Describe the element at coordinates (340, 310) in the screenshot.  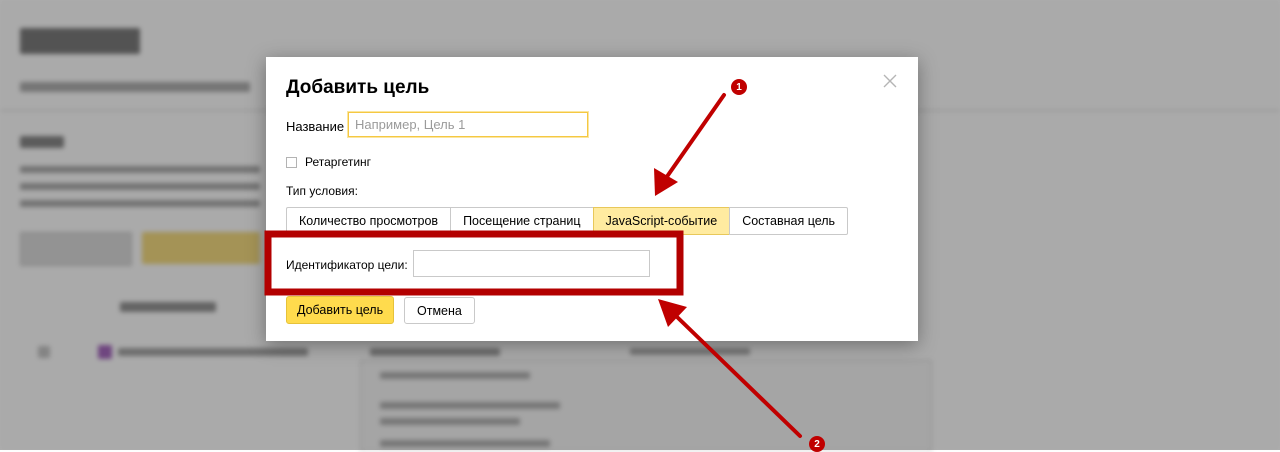
I see `add-goal-button: Добавить цель` at that location.